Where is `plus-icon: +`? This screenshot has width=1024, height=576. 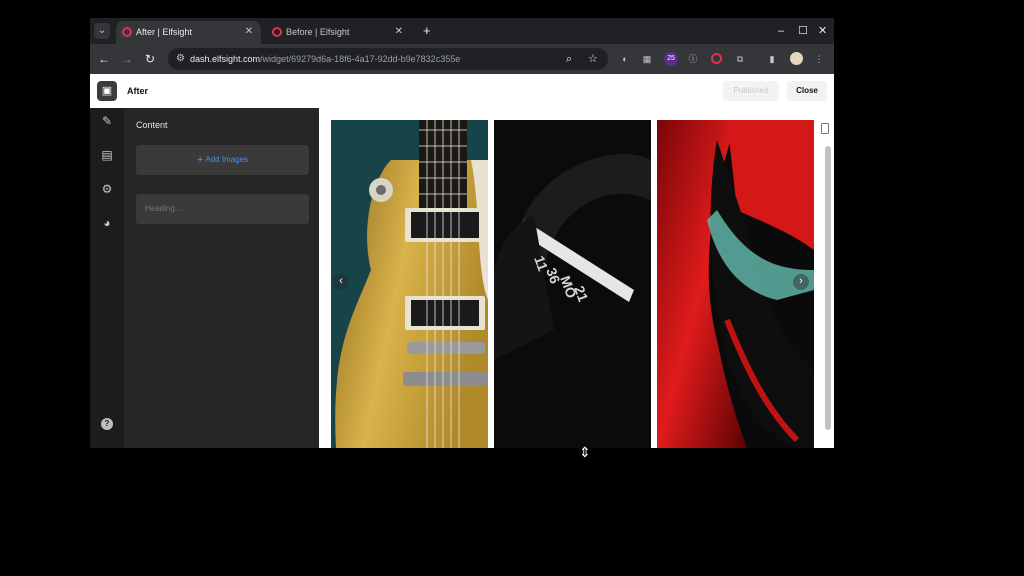
plus-icon: + is located at coordinates (200, 160).